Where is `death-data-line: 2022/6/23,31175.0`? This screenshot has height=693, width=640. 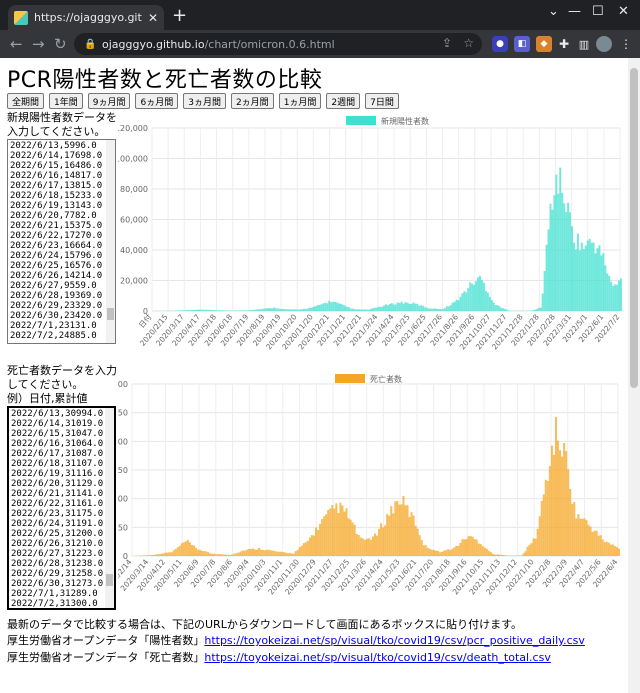 death-data-line: 2022/6/23,31175.0 is located at coordinates (57, 514).